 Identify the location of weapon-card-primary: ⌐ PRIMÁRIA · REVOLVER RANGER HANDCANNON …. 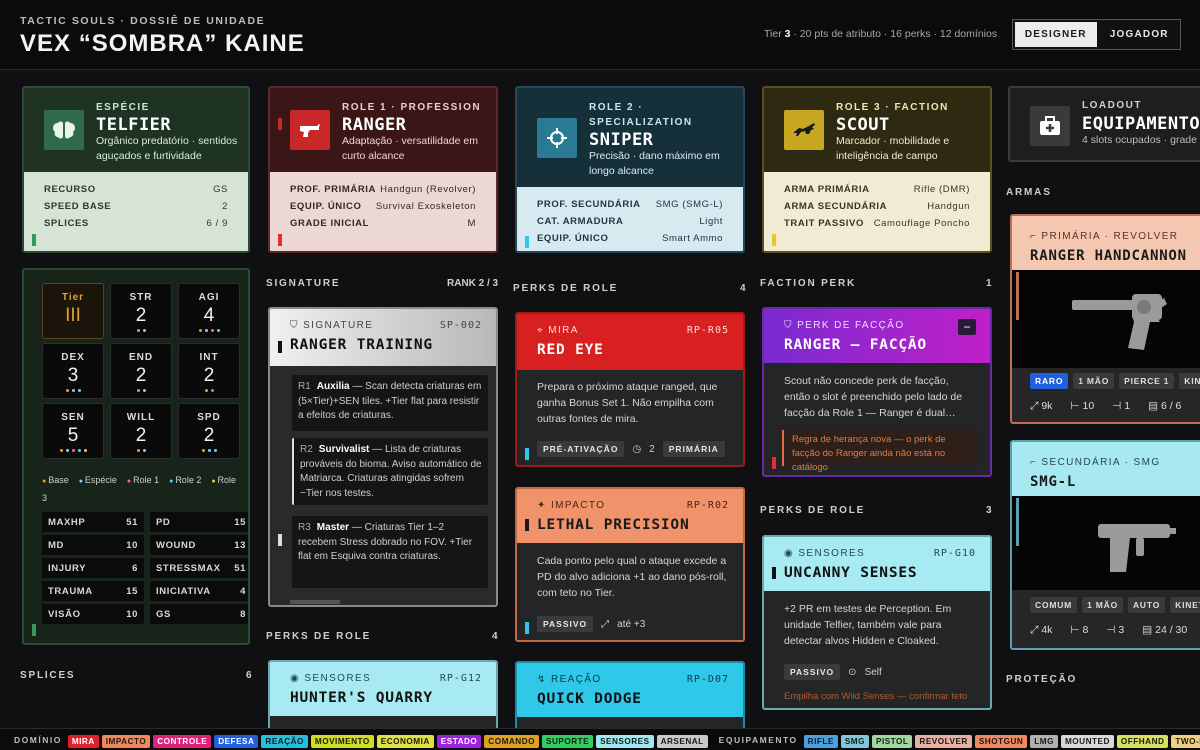
(1105, 319).